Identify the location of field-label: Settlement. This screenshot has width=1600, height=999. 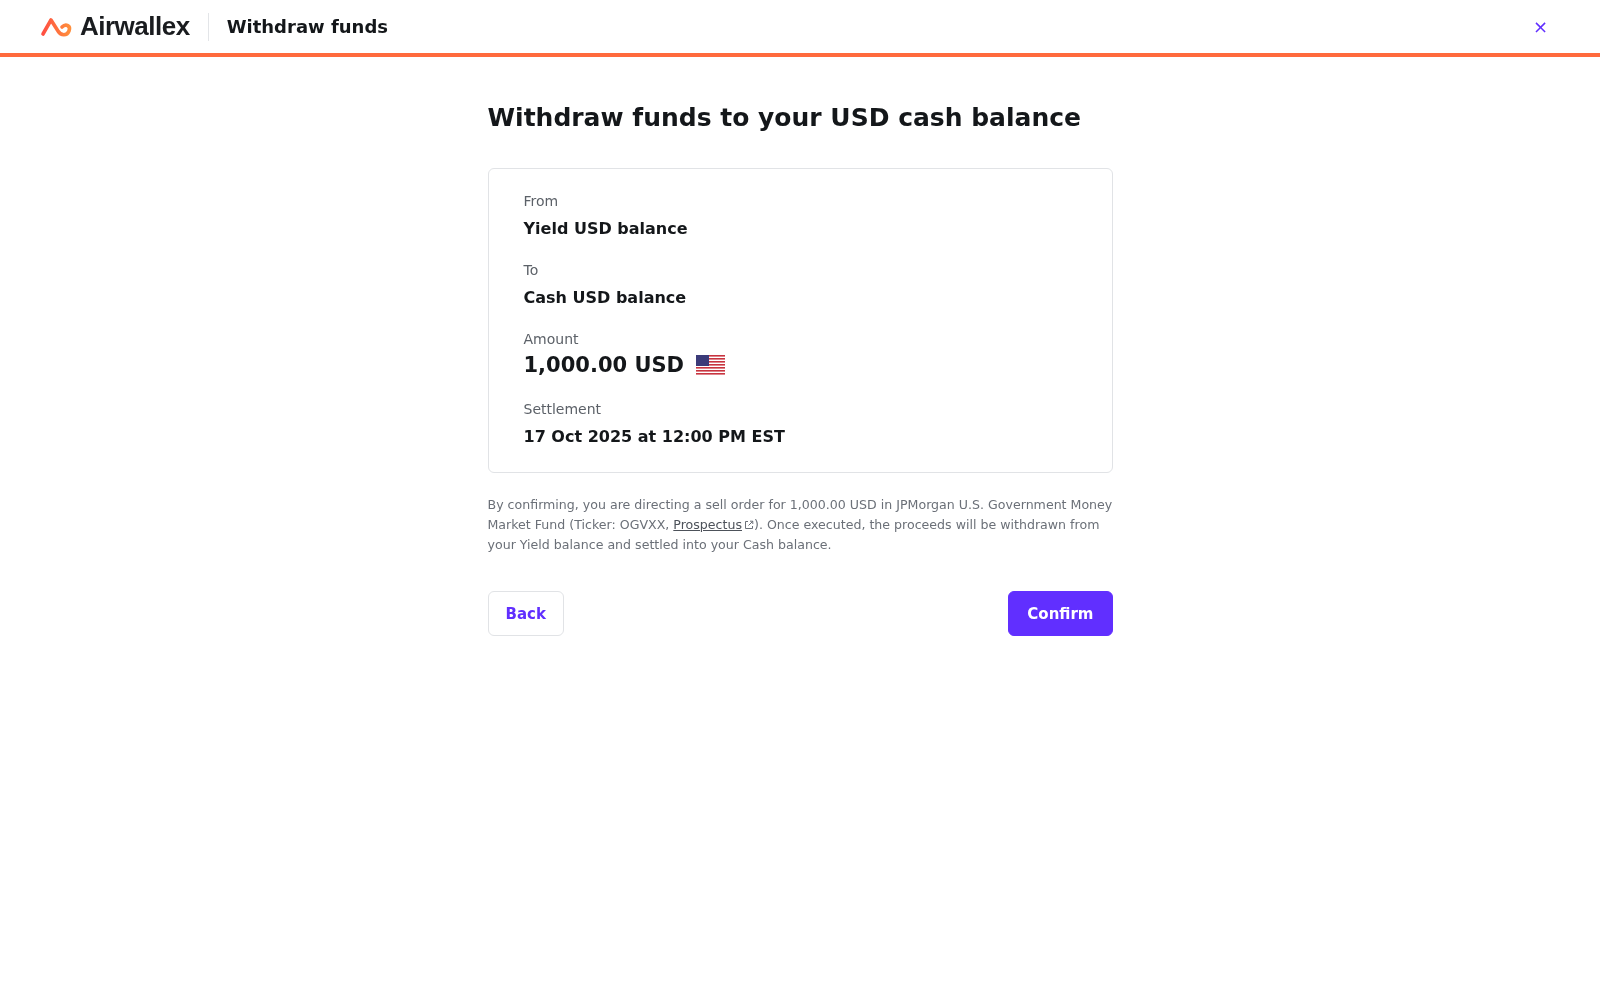
(563, 409).